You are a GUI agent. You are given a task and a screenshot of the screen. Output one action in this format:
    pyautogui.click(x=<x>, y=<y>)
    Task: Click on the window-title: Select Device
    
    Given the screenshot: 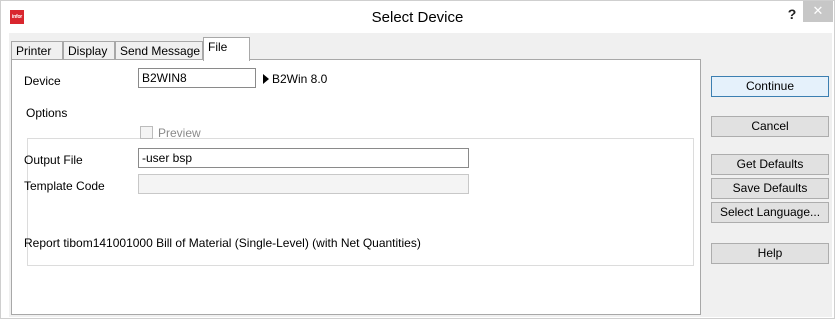 What is the action you would take?
    pyautogui.click(x=417, y=17)
    